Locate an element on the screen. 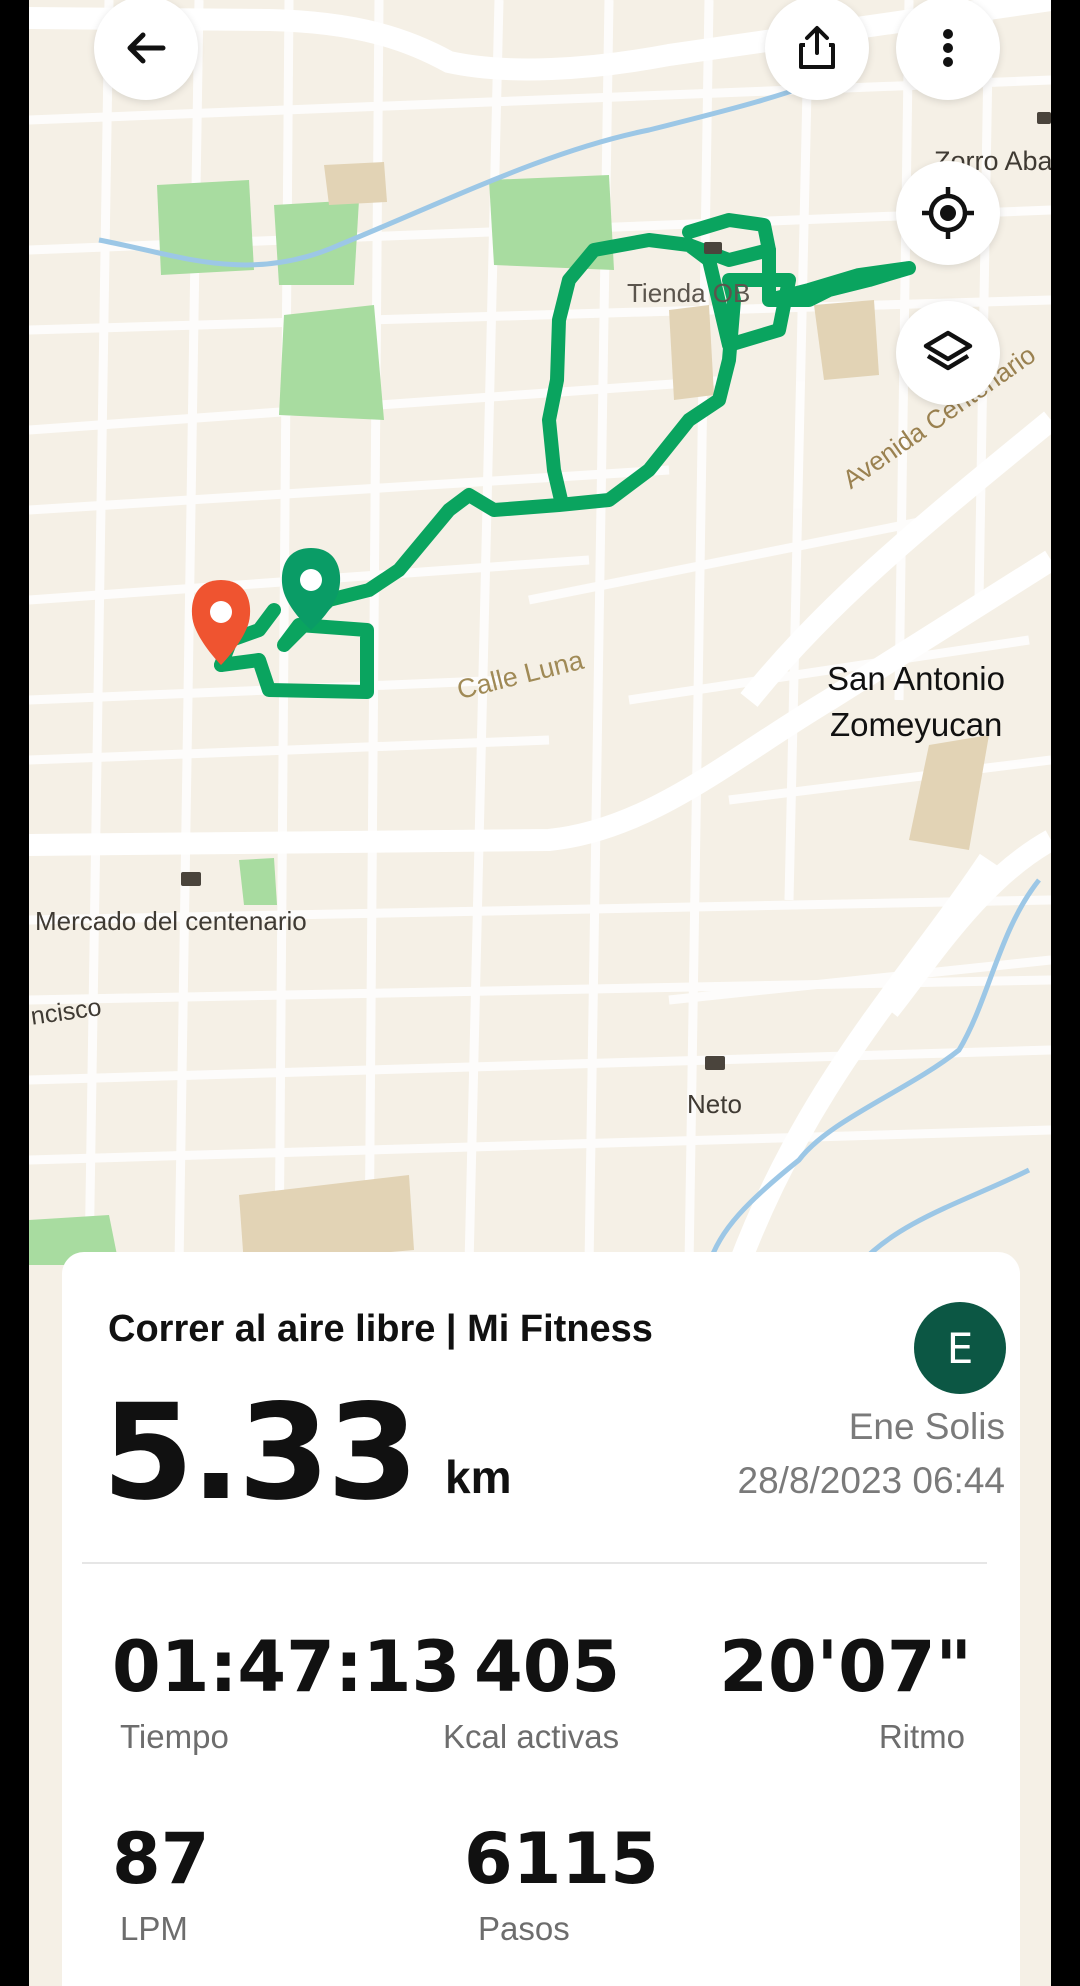 The width and height of the screenshot is (1080, 1986). map-layers-button is located at coordinates (948, 353).